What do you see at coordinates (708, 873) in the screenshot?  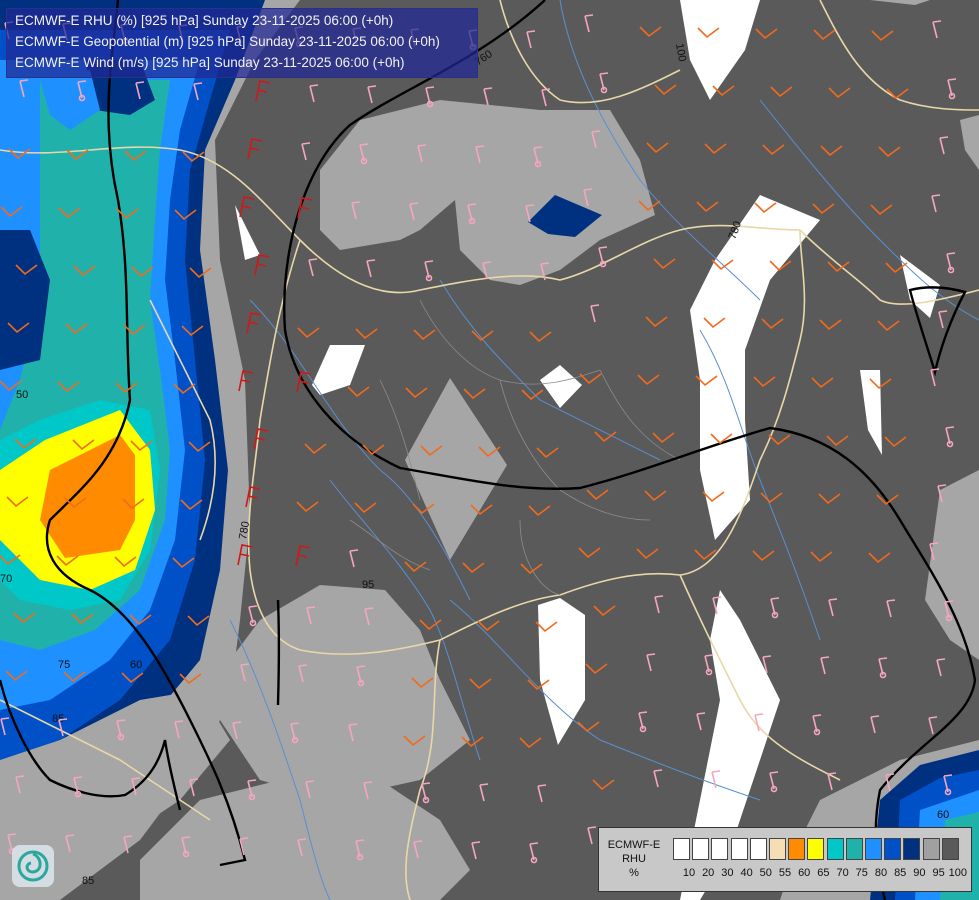 I see `legend-tick-label: 20` at bounding box center [708, 873].